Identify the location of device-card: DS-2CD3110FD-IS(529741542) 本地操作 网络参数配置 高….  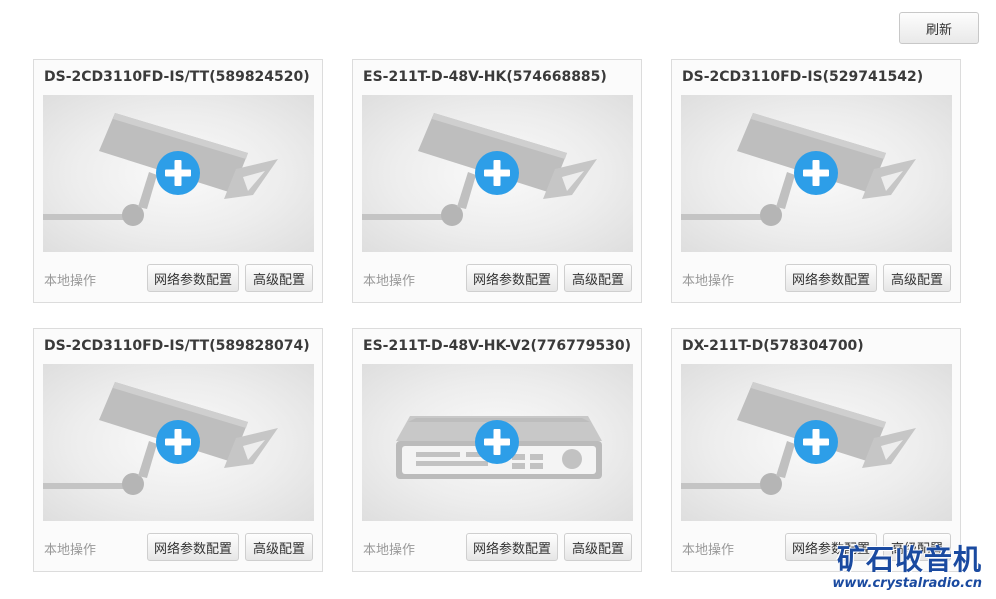
(816, 181).